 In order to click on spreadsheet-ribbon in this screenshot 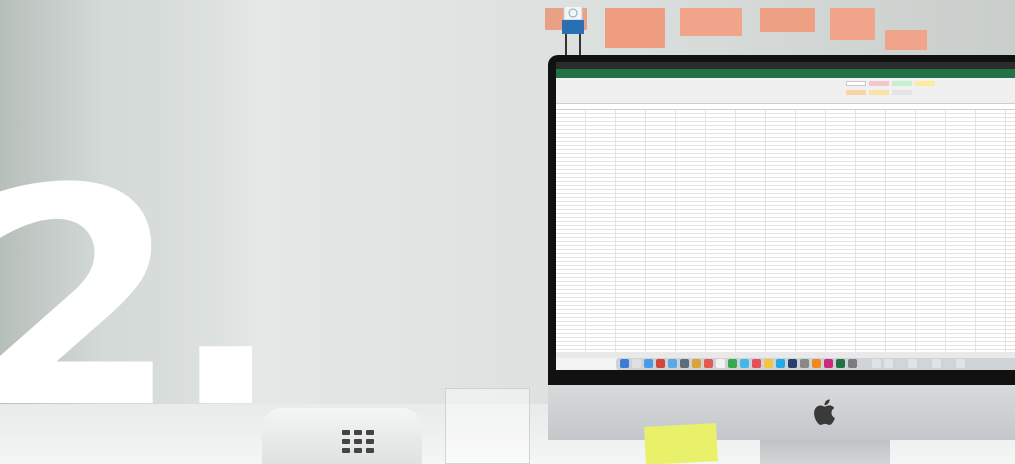, I will do `click(785, 91)`.